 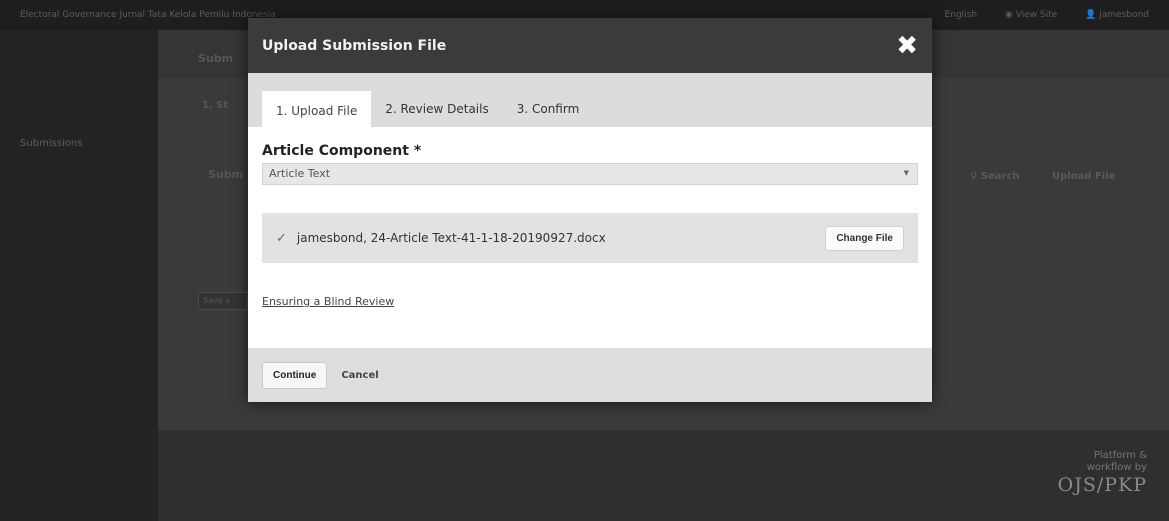 I want to click on article-component-label: Article Component *, so click(x=342, y=151).